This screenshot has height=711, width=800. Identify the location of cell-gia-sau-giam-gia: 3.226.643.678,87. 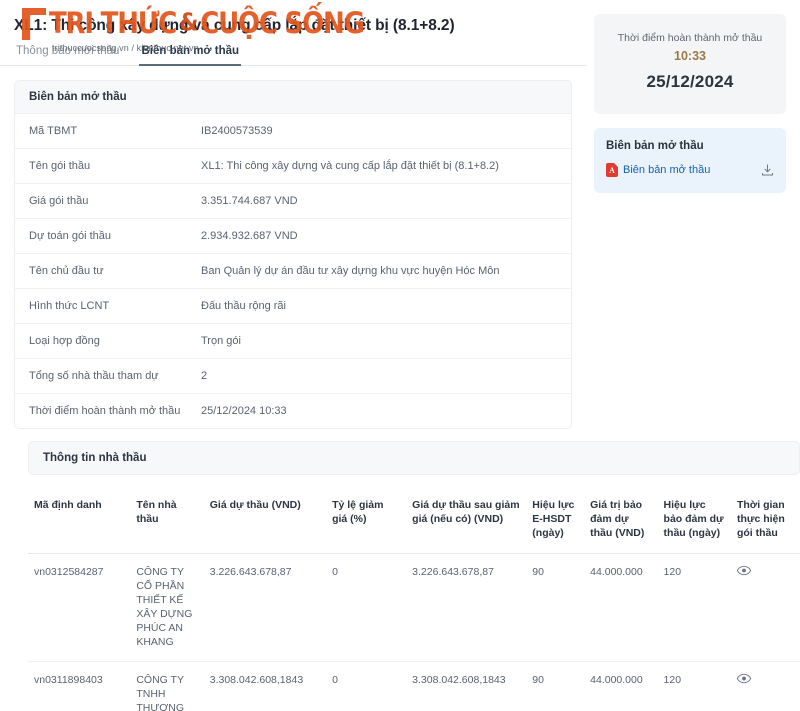
(466, 607).